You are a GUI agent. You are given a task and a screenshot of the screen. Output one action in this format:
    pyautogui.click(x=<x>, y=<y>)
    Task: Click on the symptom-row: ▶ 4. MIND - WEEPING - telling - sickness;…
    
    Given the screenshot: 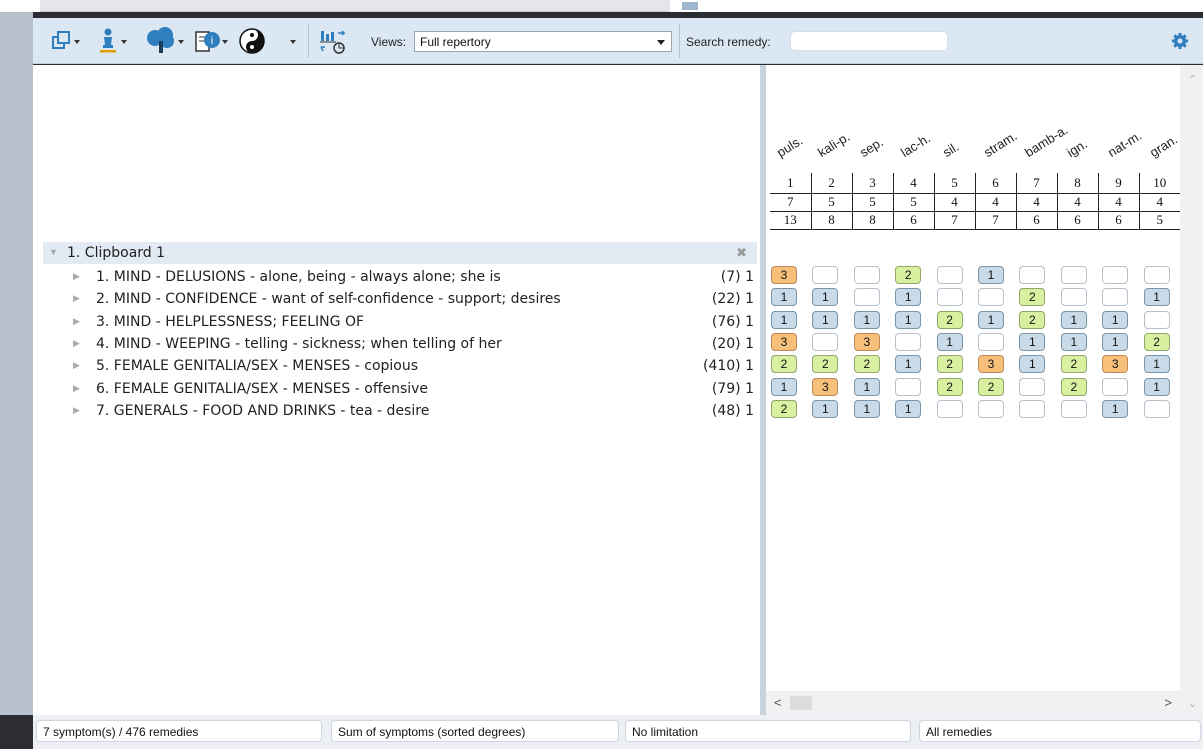 What is the action you would take?
    pyautogui.click(x=401, y=345)
    